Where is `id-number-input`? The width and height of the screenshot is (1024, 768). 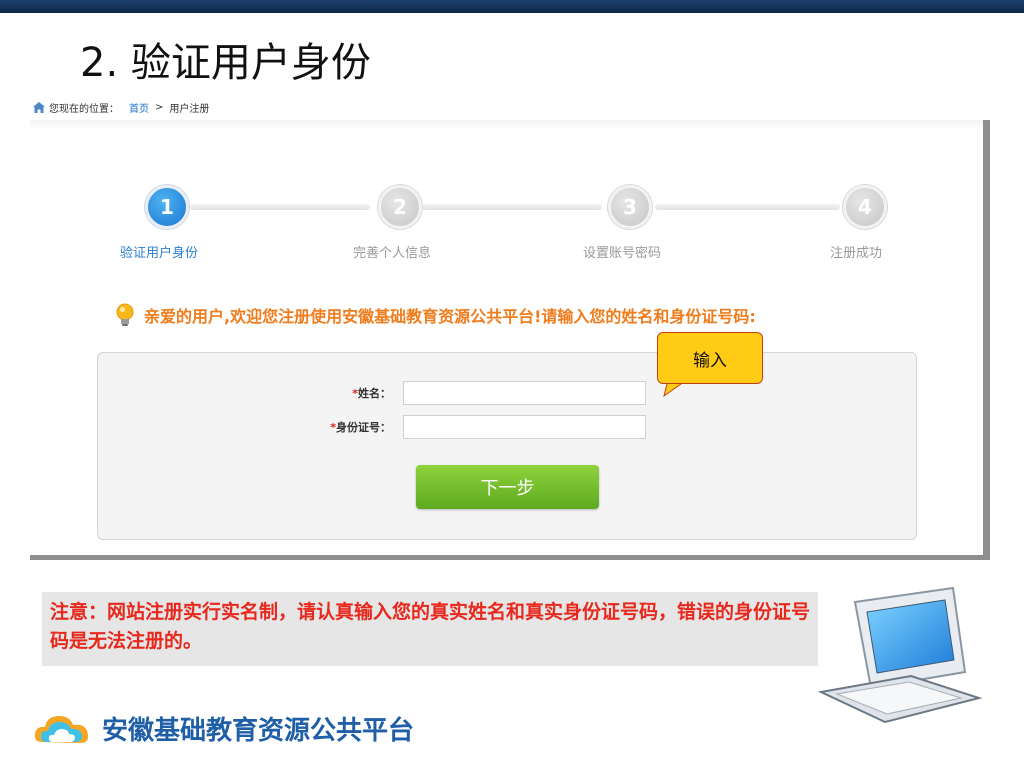 id-number-input is located at coordinates (524, 427).